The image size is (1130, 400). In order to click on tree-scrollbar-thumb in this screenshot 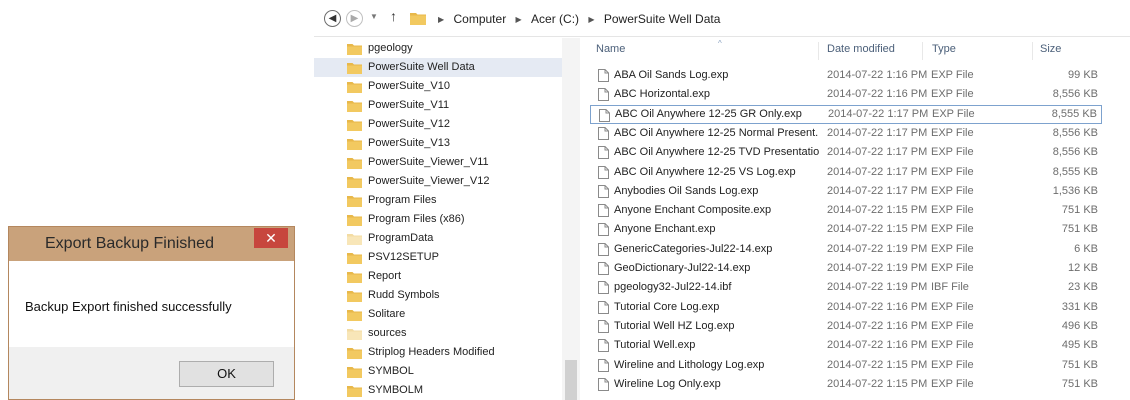, I will do `click(571, 380)`.